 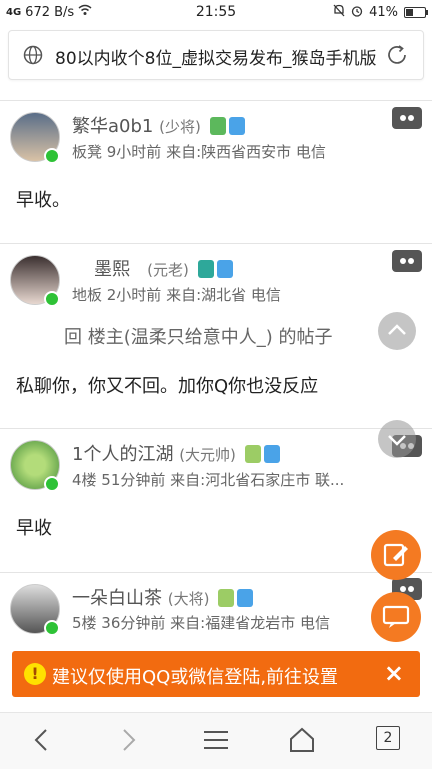 What do you see at coordinates (397, 57) in the screenshot?
I see `reload-icon` at bounding box center [397, 57].